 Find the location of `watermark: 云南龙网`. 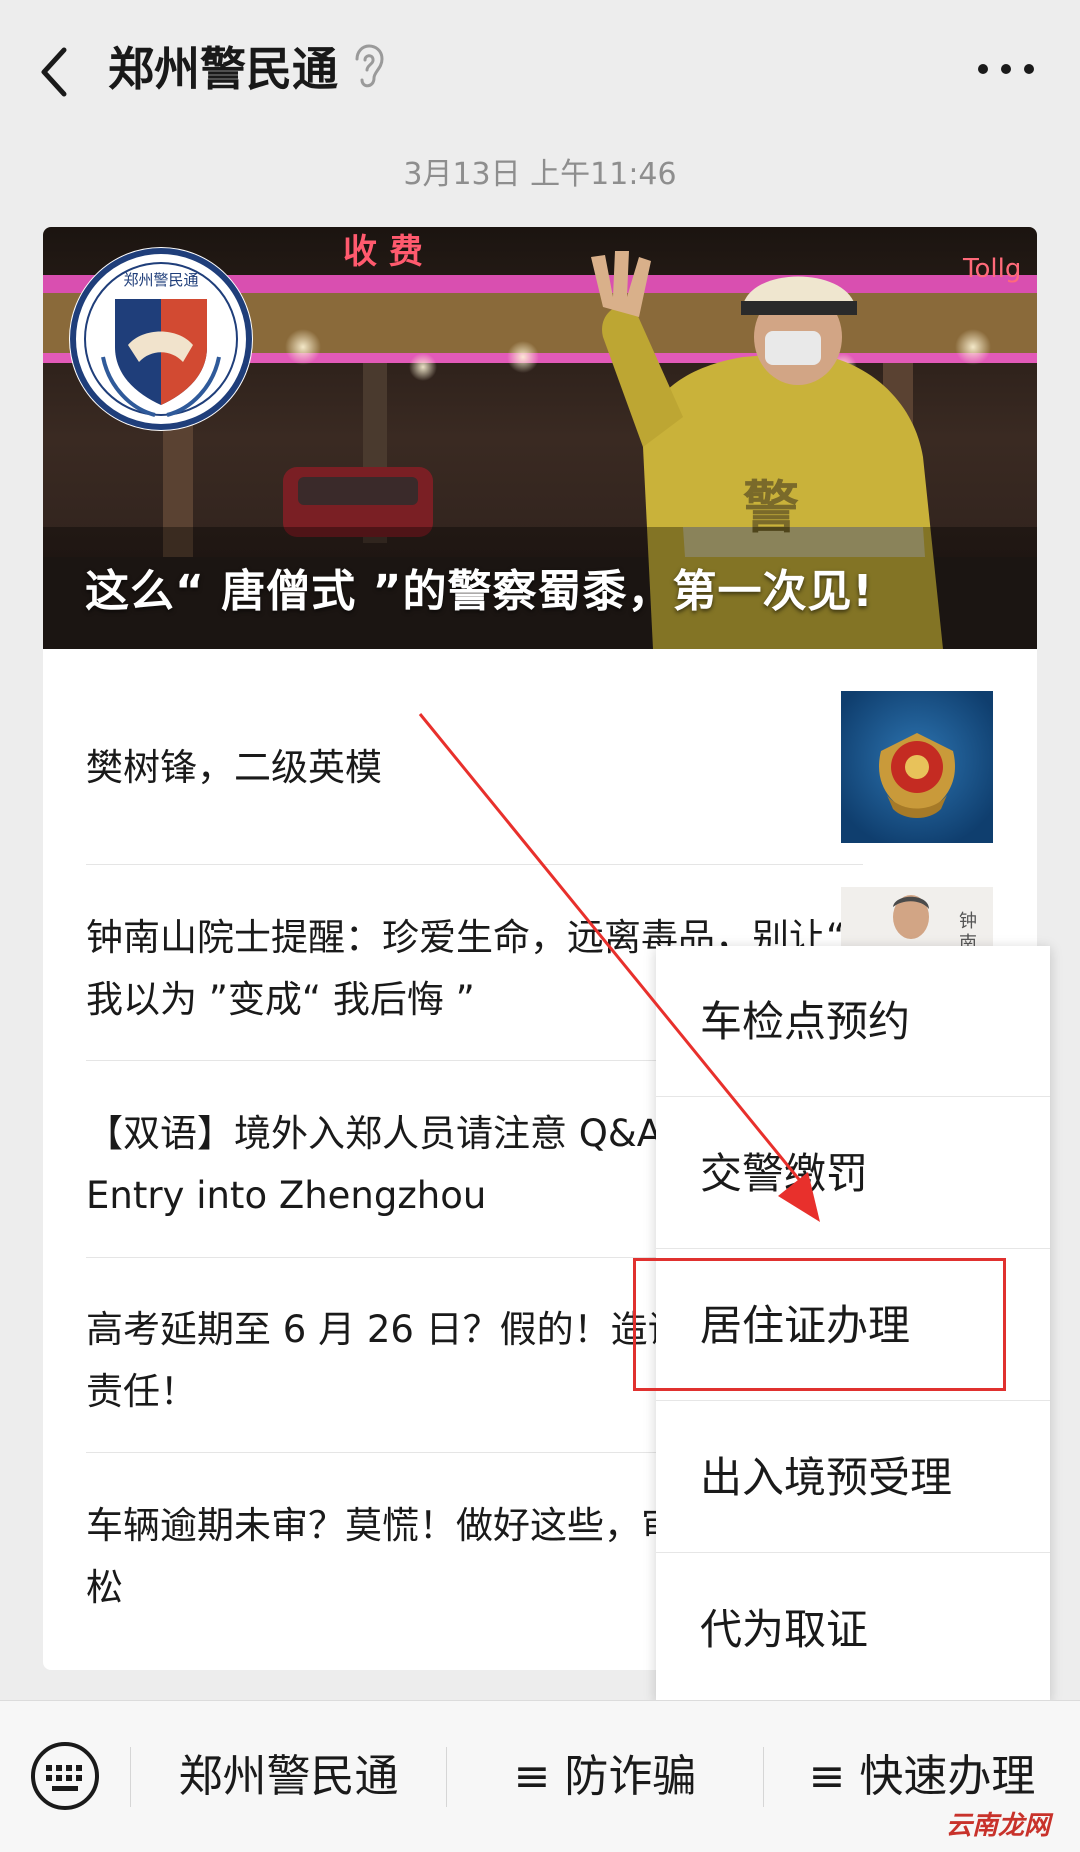

watermark: 云南龙网 is located at coordinates (998, 1826).